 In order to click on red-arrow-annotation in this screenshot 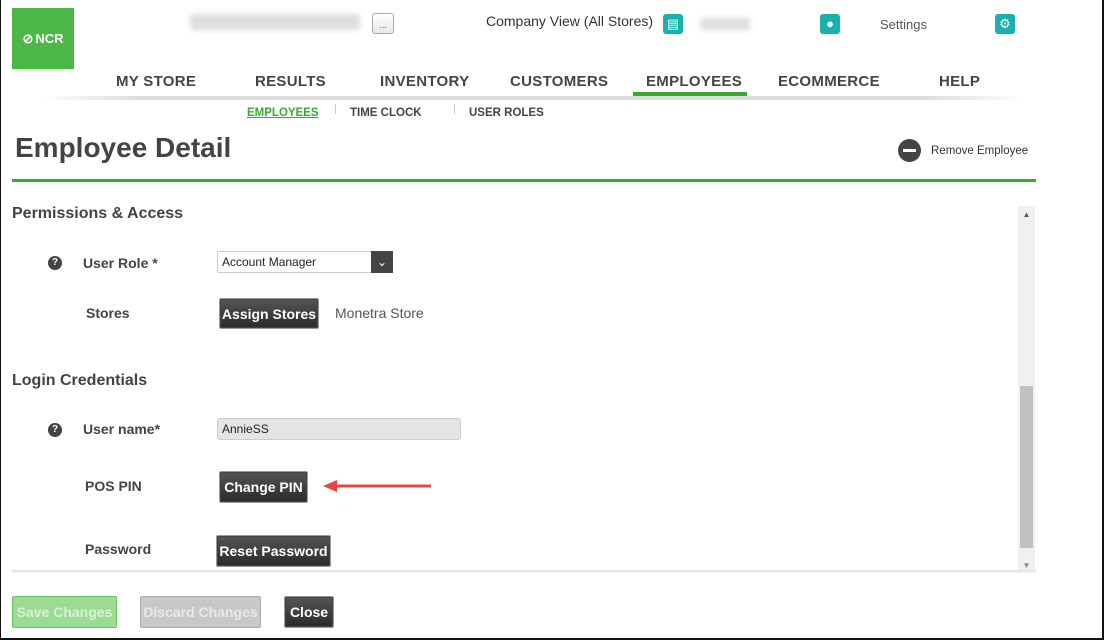, I will do `click(377, 486)`.